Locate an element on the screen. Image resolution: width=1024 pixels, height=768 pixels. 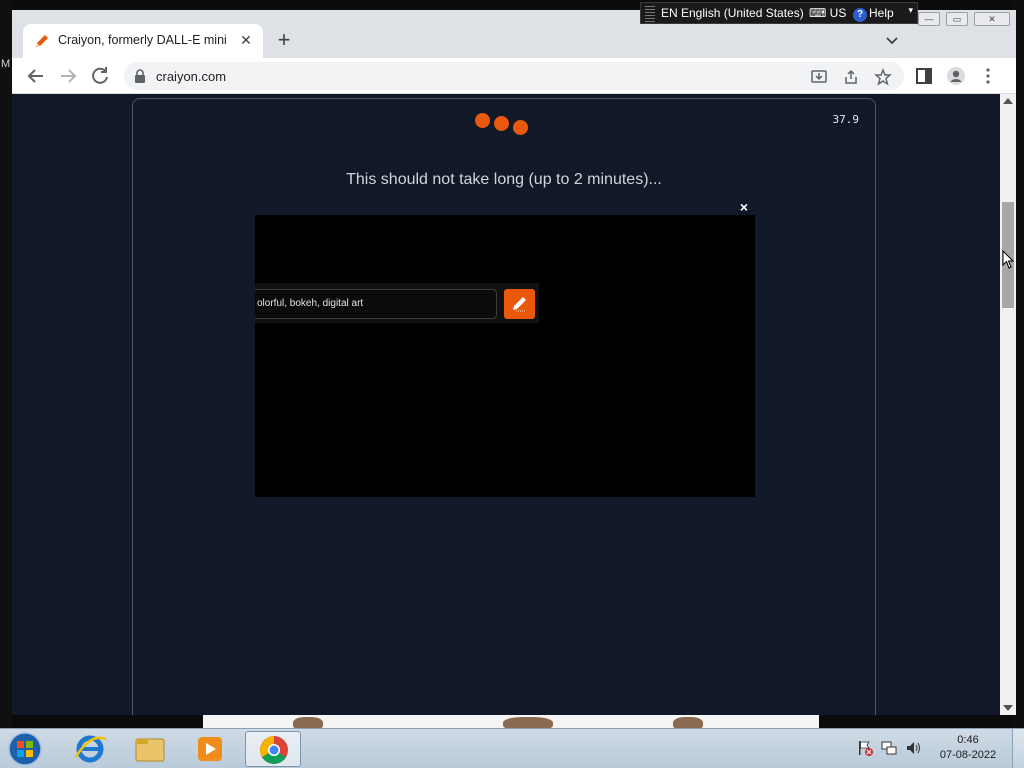
forward-arrow-icon is located at coordinates (68, 76).